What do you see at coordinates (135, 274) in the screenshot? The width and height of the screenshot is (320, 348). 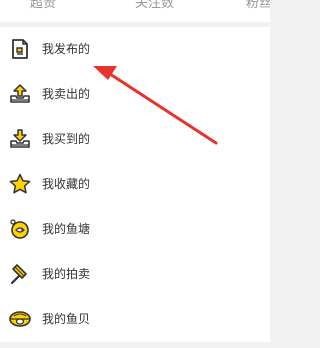 I see `menu-item-auction: 我的拍卖` at bounding box center [135, 274].